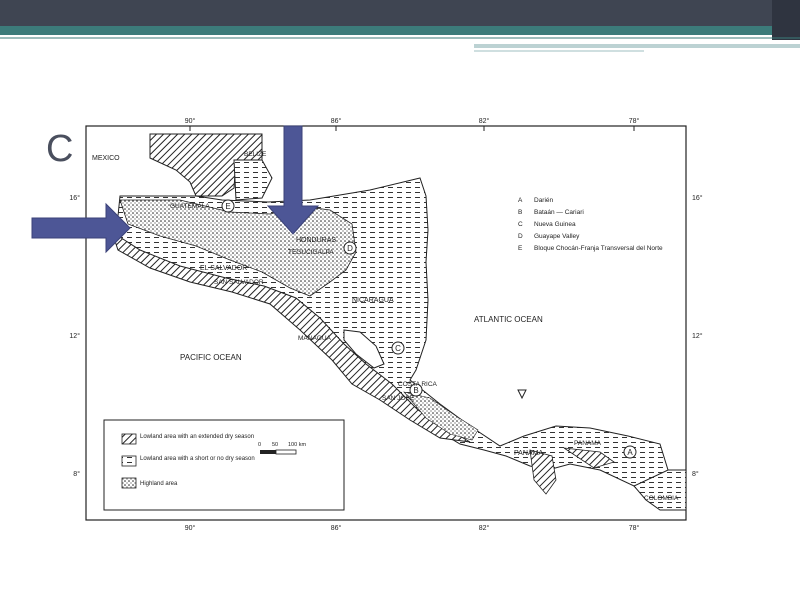  What do you see at coordinates (129, 483) in the screenshot?
I see `legend-swatch-dots` at bounding box center [129, 483].